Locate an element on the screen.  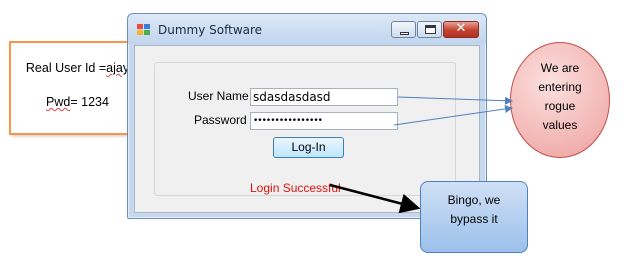
close-icon: ✕ is located at coordinates (461, 28).